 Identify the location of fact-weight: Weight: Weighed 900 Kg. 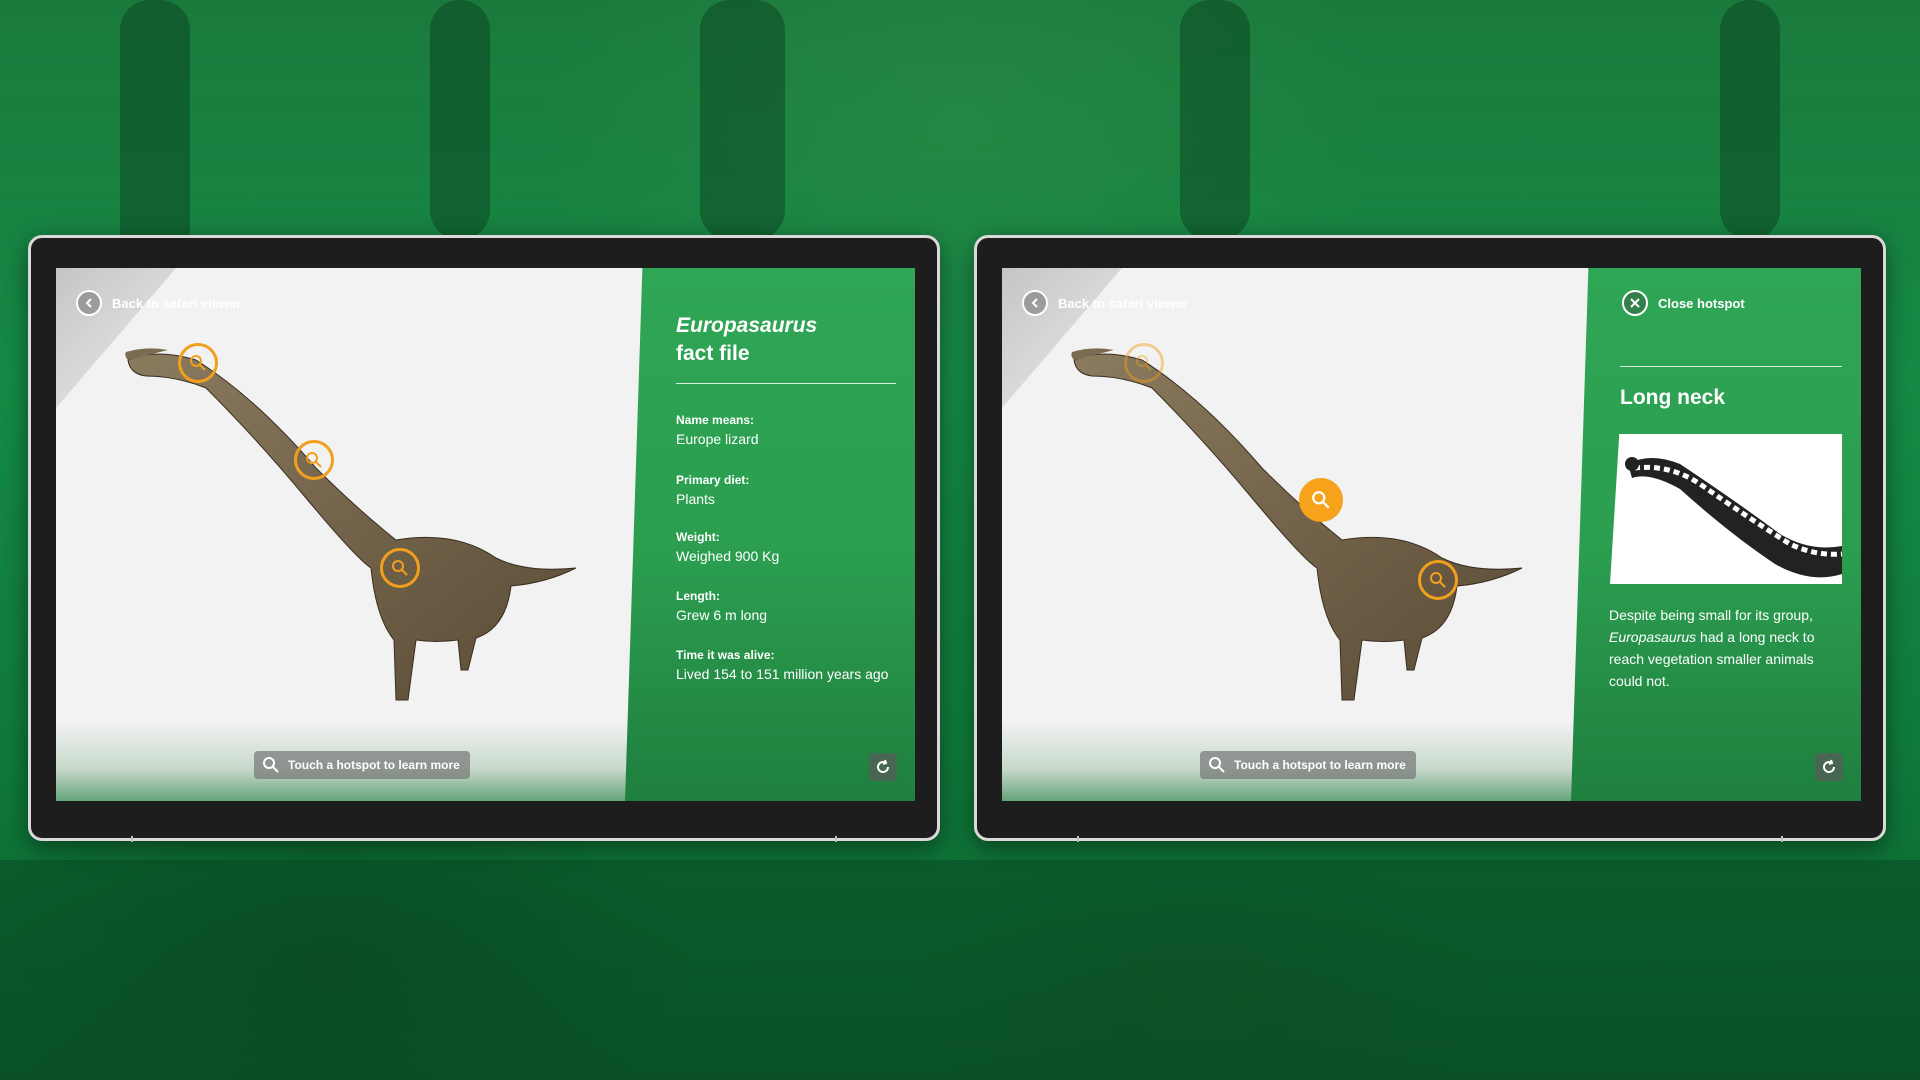
(791, 547).